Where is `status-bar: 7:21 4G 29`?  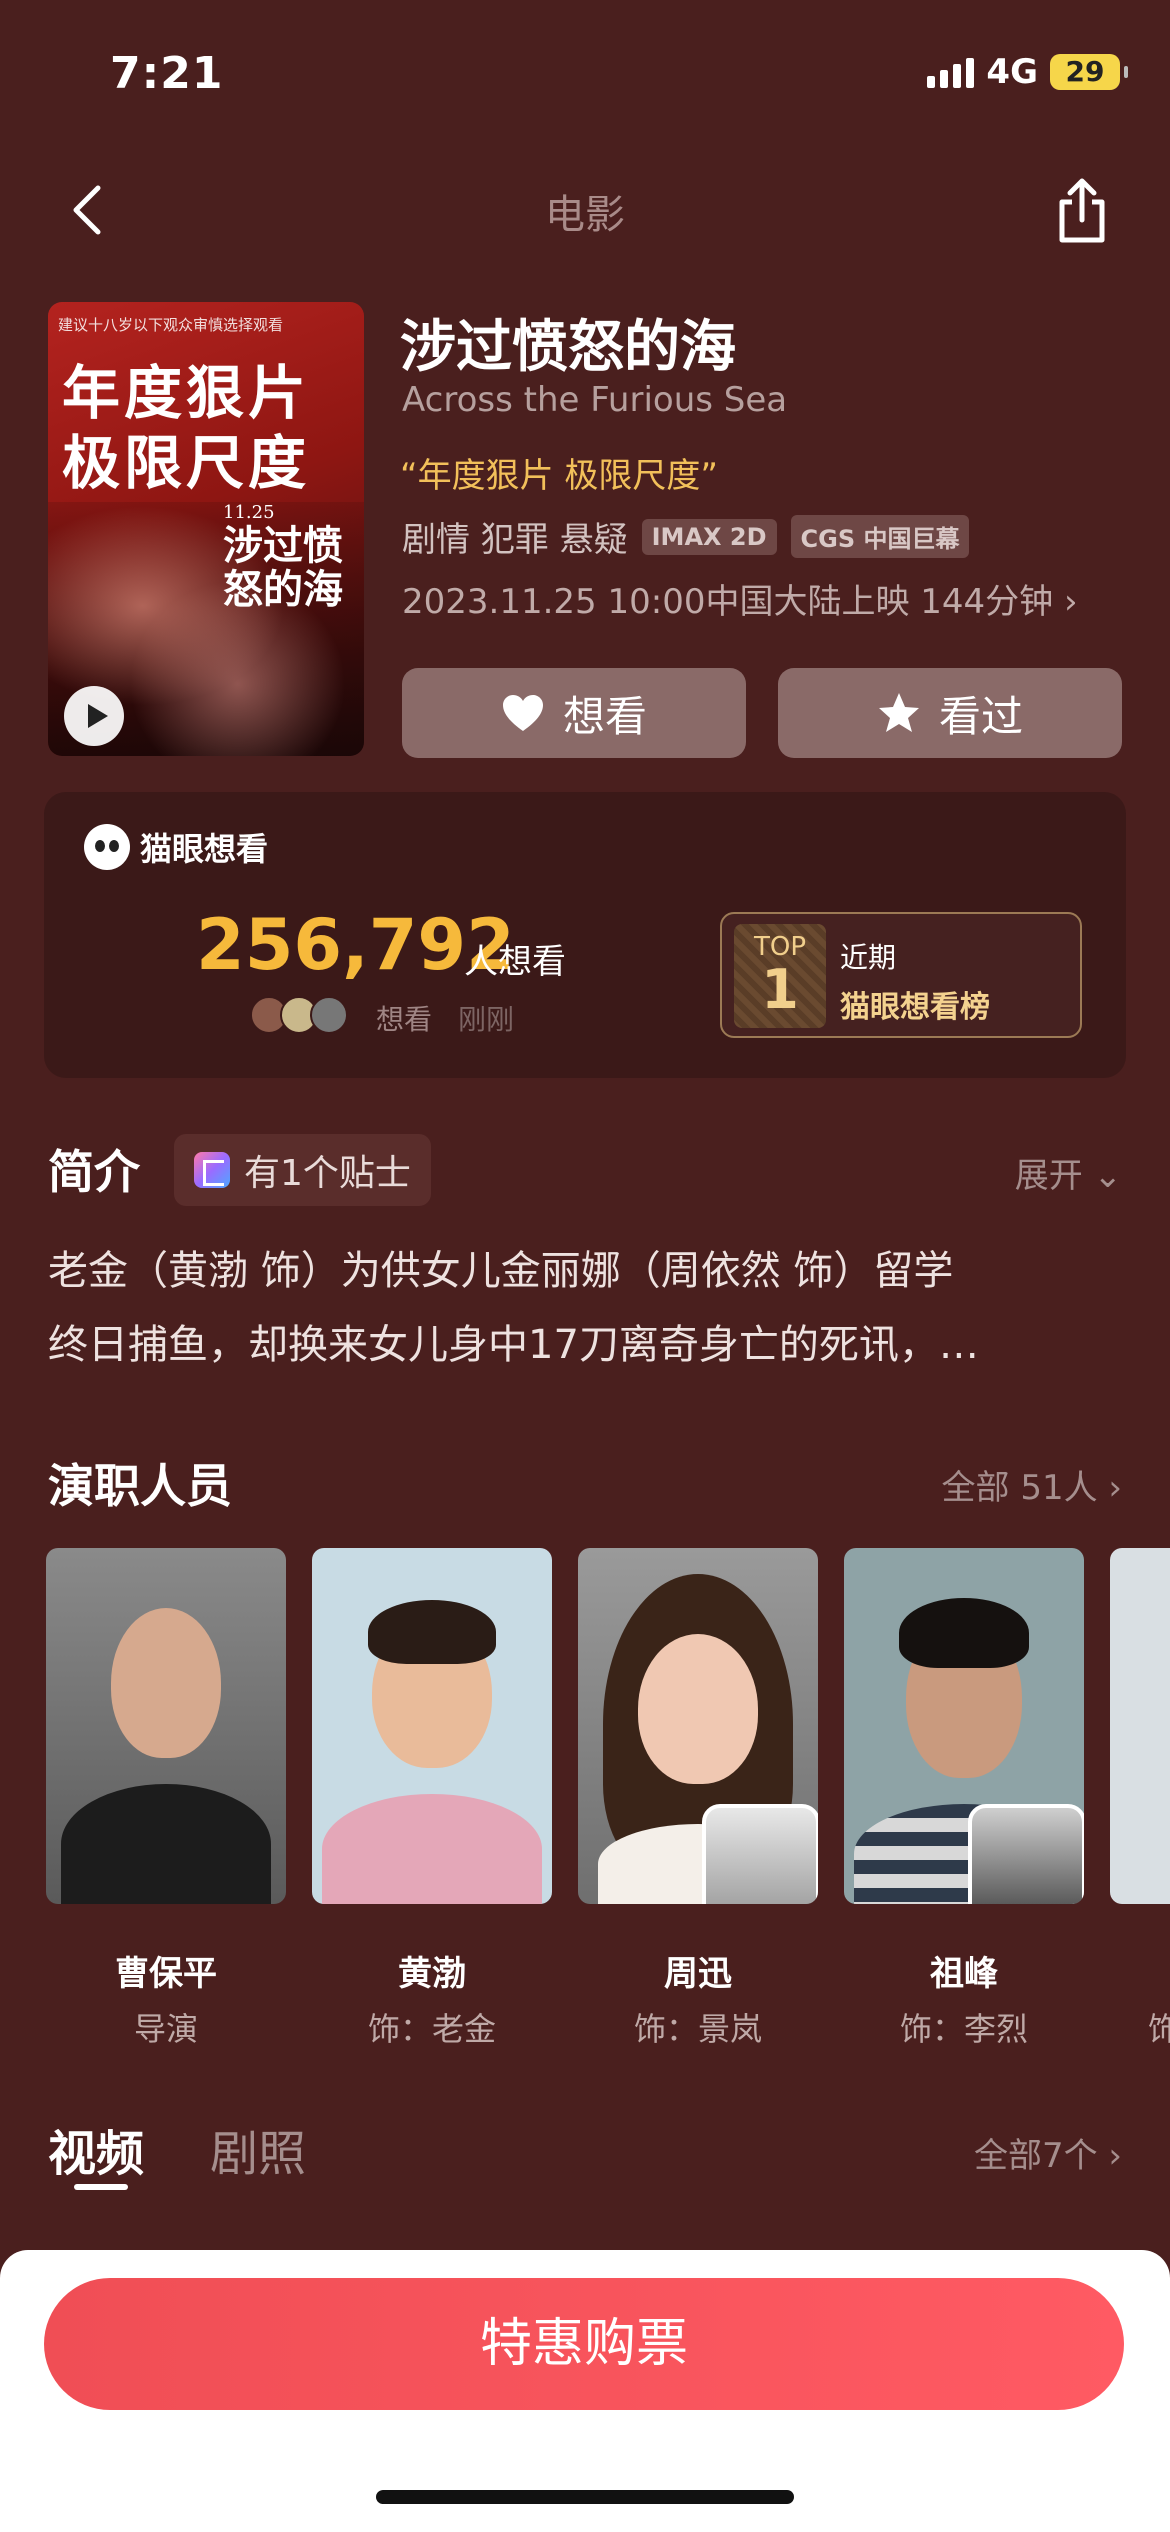
status-bar: 7:21 4G 29 is located at coordinates (585, 70).